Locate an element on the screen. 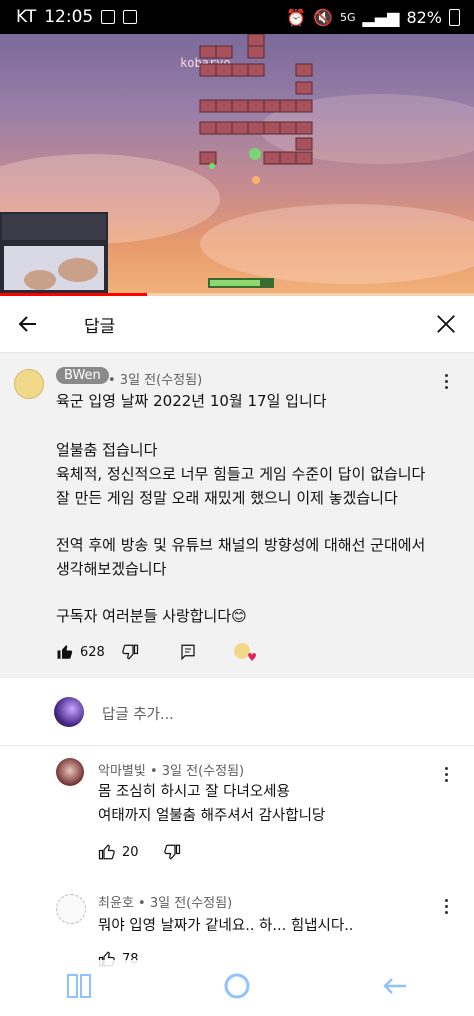  comment-line: 생각해보겠습니다 is located at coordinates (111, 569).